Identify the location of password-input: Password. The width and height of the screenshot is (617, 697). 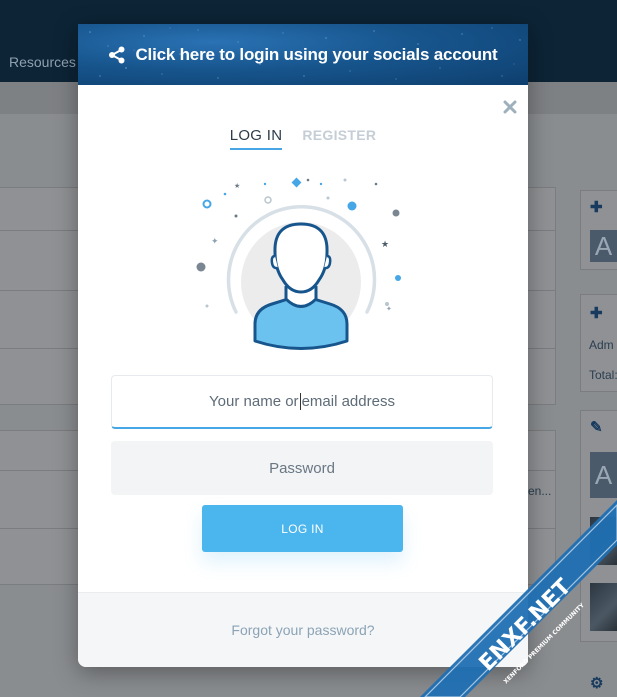
(302, 468).